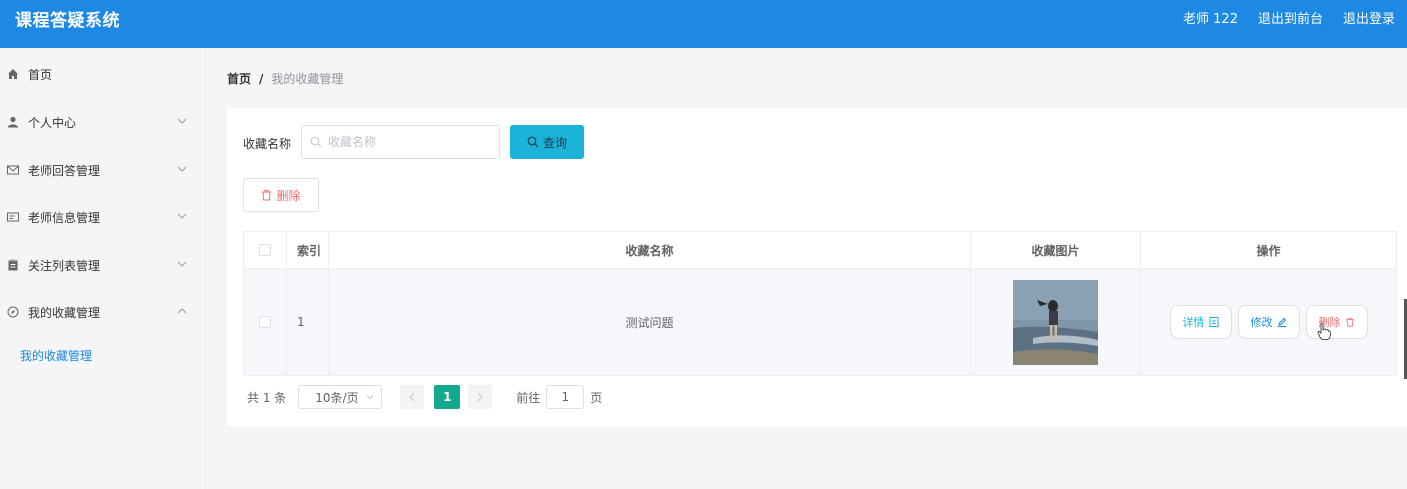  Describe the element at coordinates (103, 74) in the screenshot. I see `sidebar-item-home: 首页` at that location.